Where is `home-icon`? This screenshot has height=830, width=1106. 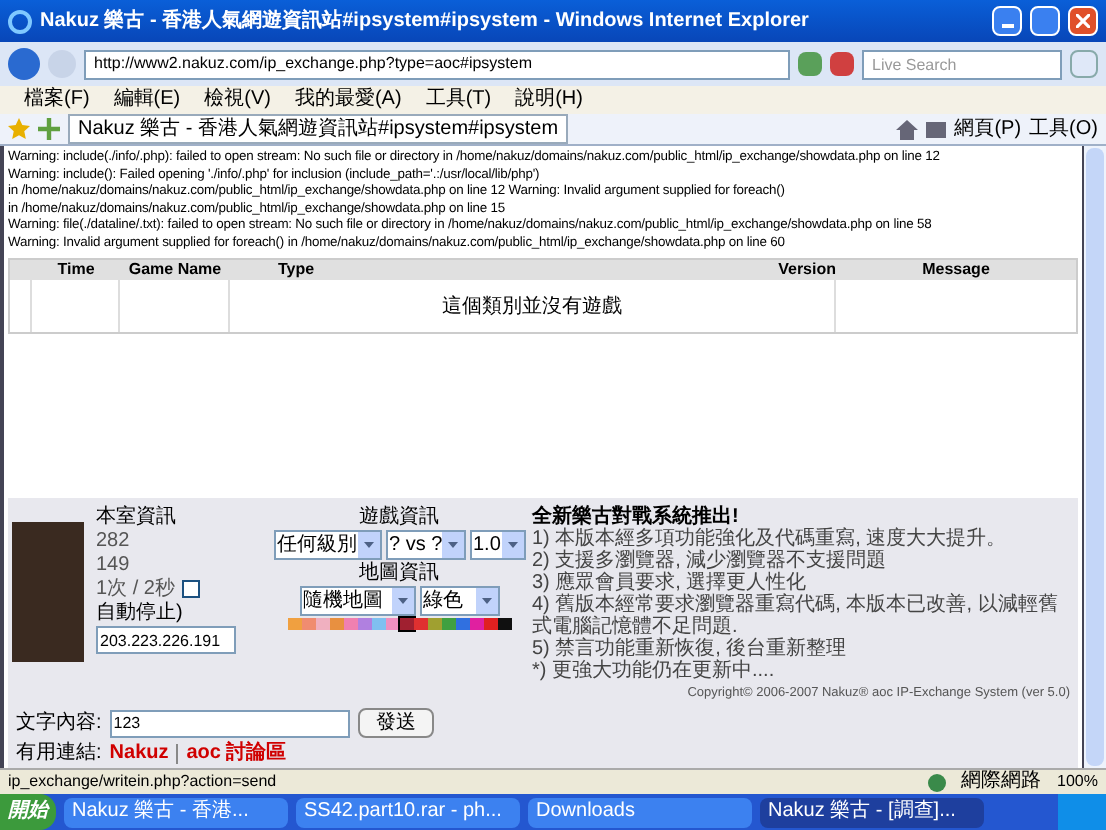
home-icon is located at coordinates (907, 129).